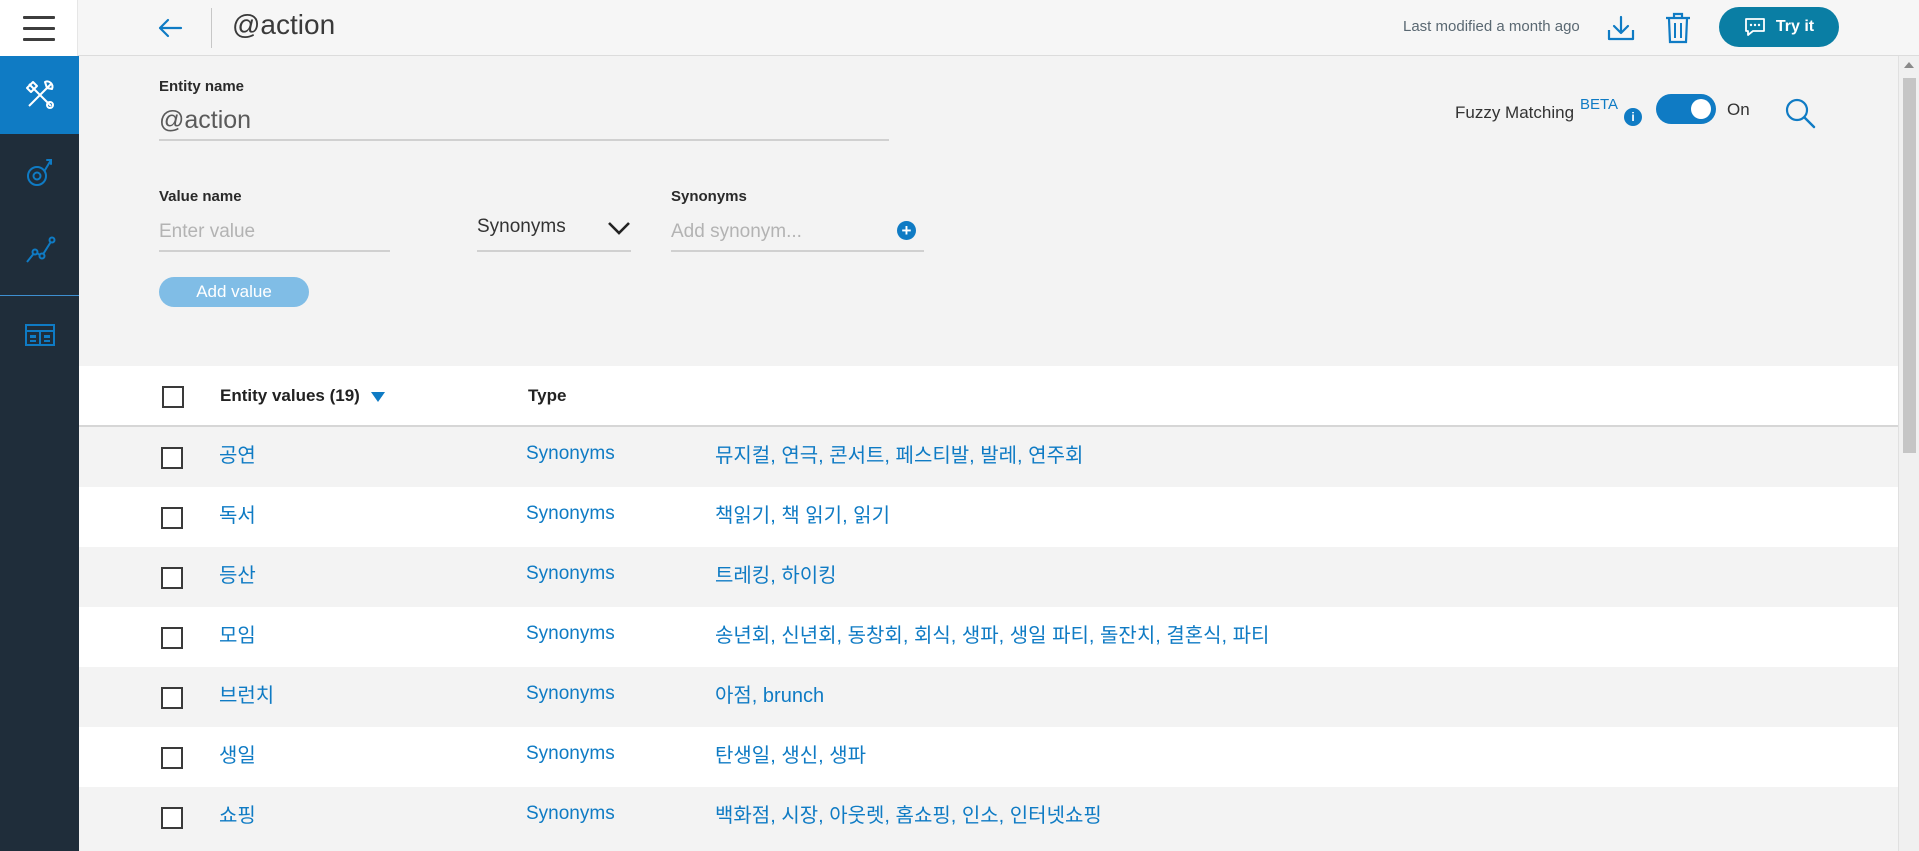 Image resolution: width=1919 pixels, height=851 pixels. Describe the element at coordinates (234, 292) in the screenshot. I see `add-value-button: Add value` at that location.